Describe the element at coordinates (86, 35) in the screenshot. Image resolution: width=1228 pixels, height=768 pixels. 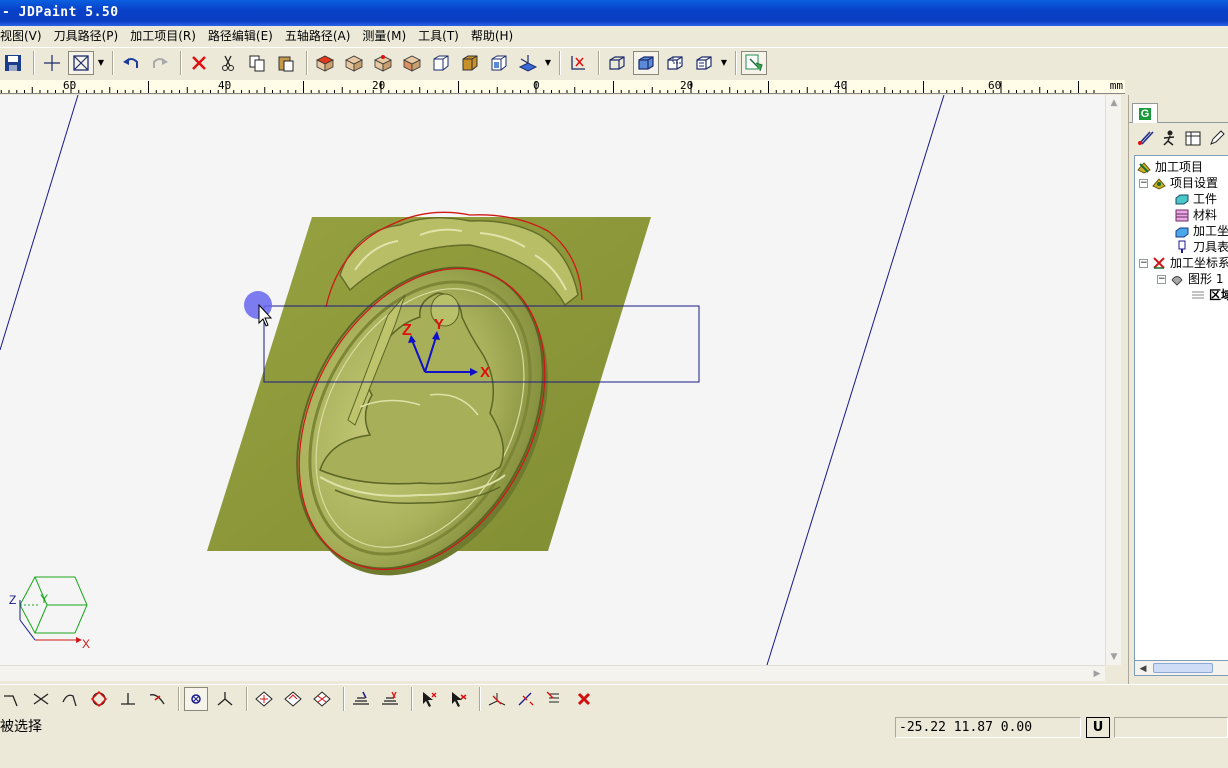
I see `menu-toolpath: 刀具路径(P)` at that location.